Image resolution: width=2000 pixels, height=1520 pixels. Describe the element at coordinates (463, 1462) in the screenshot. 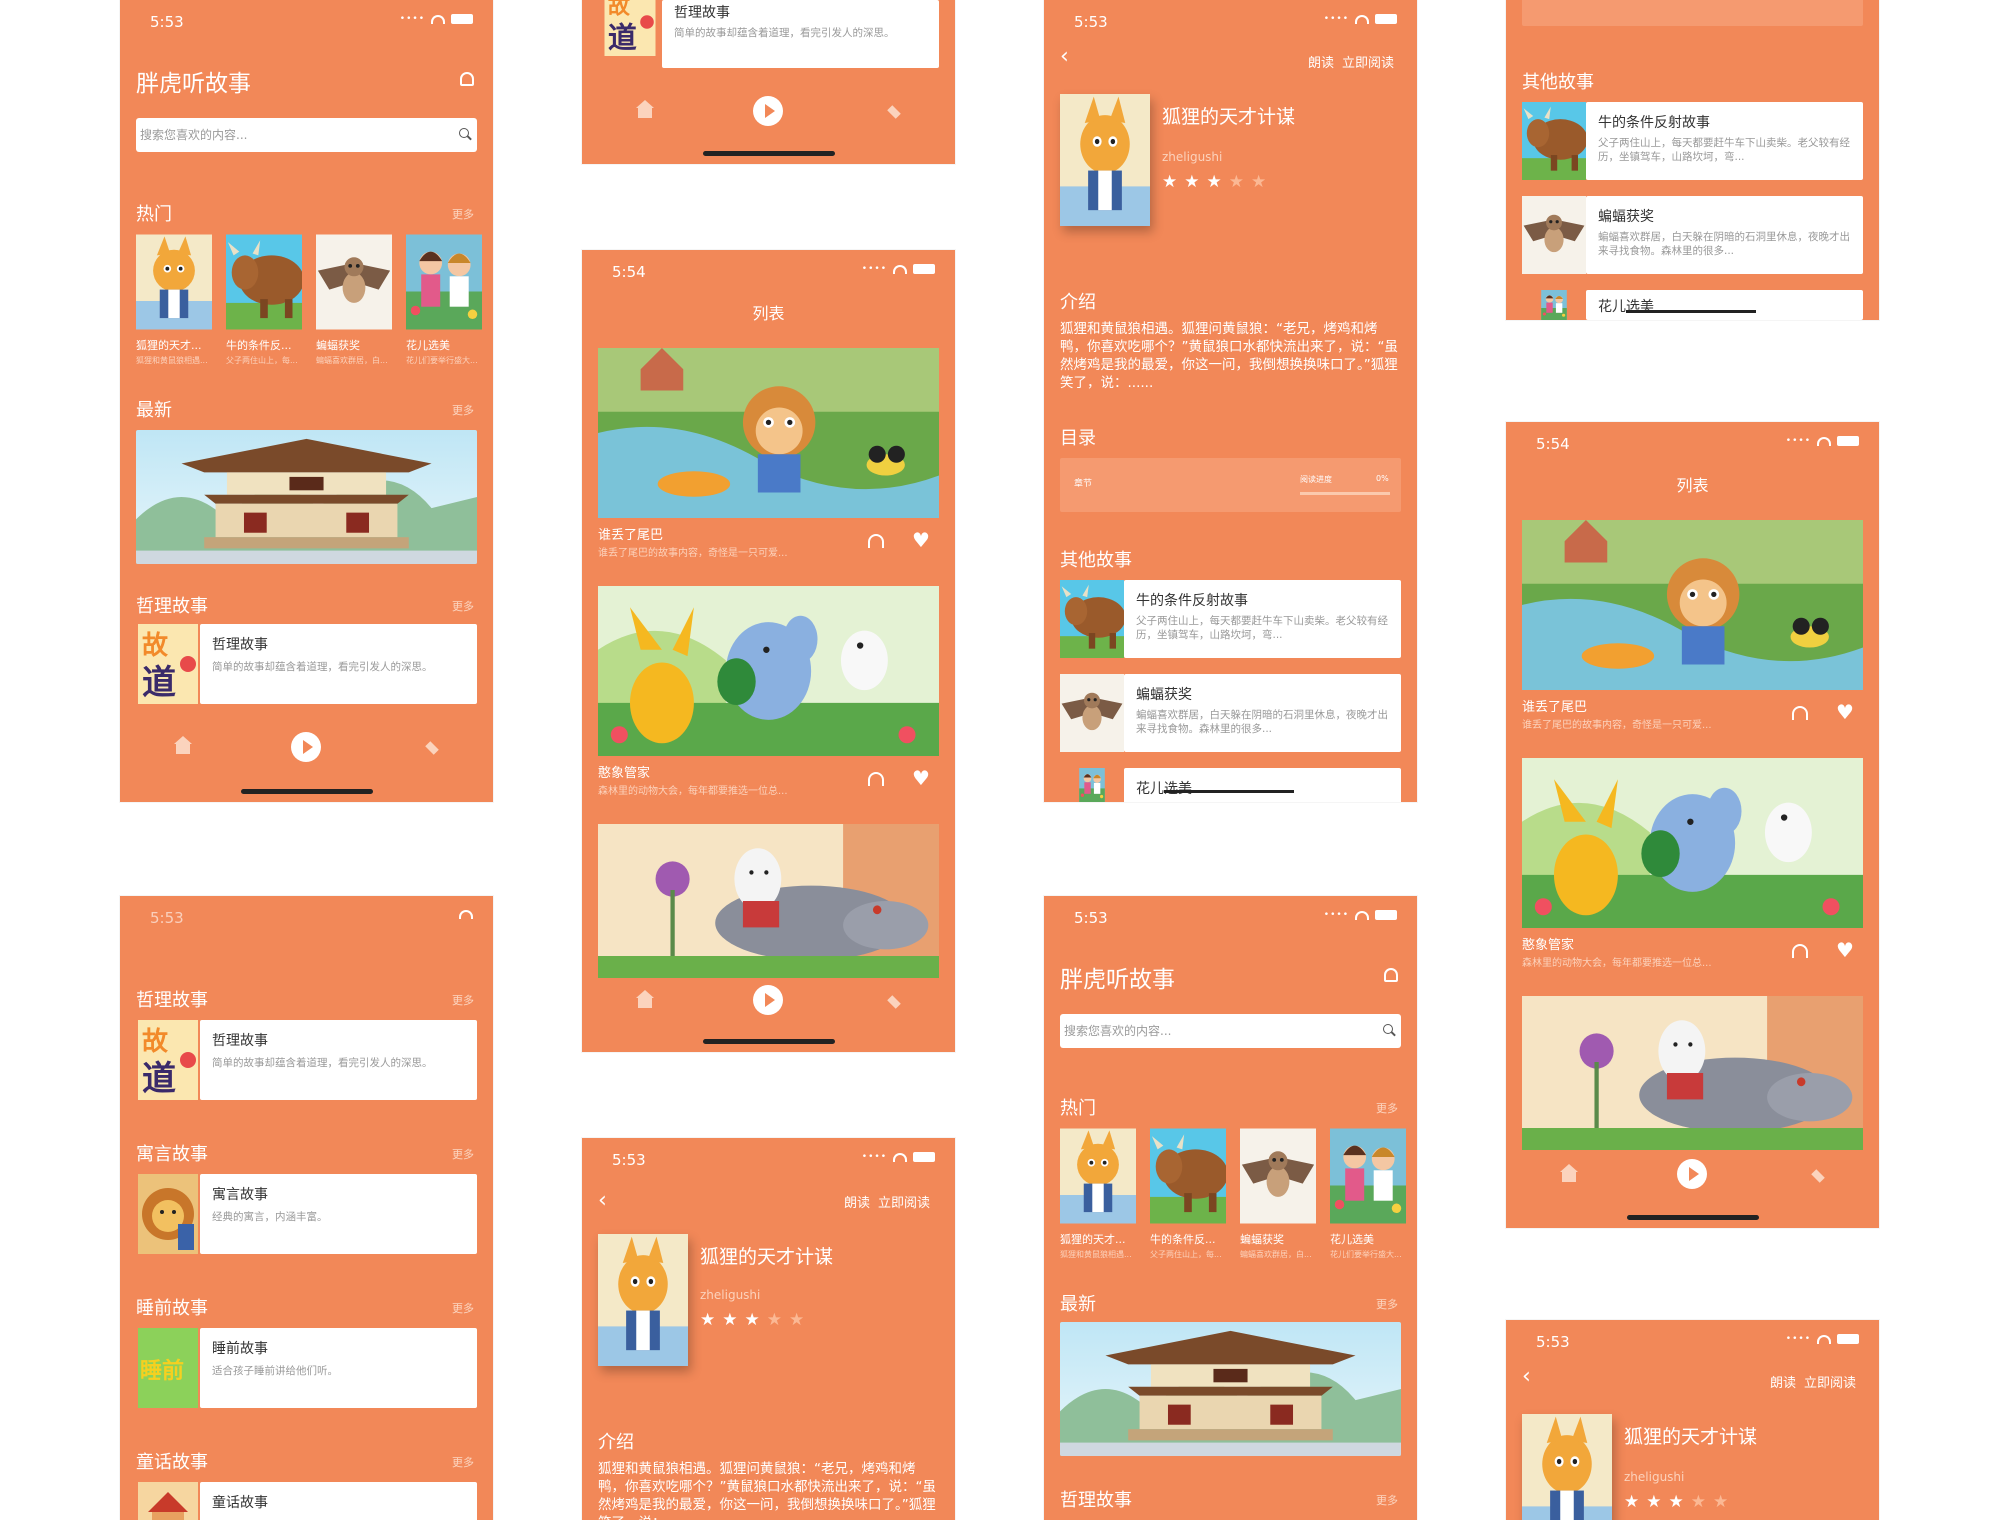

I see `more-link-fairy: 更多` at that location.